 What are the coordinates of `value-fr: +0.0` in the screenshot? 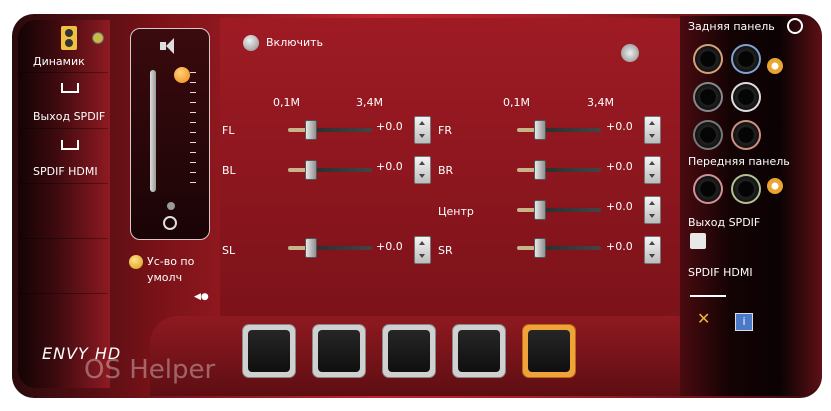 It's located at (619, 126).